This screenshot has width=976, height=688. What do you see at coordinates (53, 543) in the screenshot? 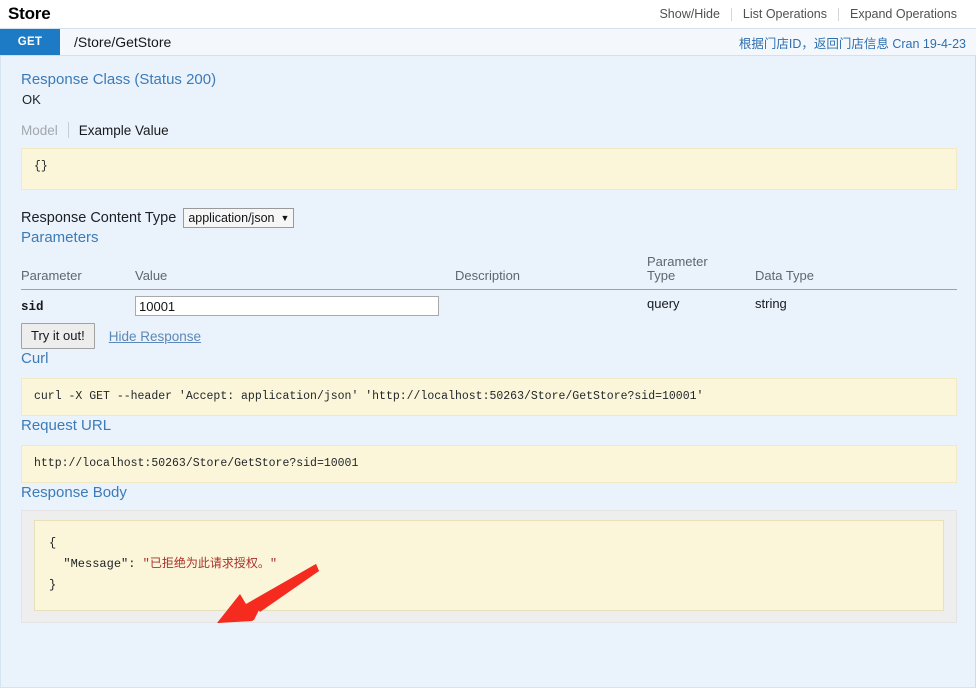
I see `json-open-brace: {` at bounding box center [53, 543].